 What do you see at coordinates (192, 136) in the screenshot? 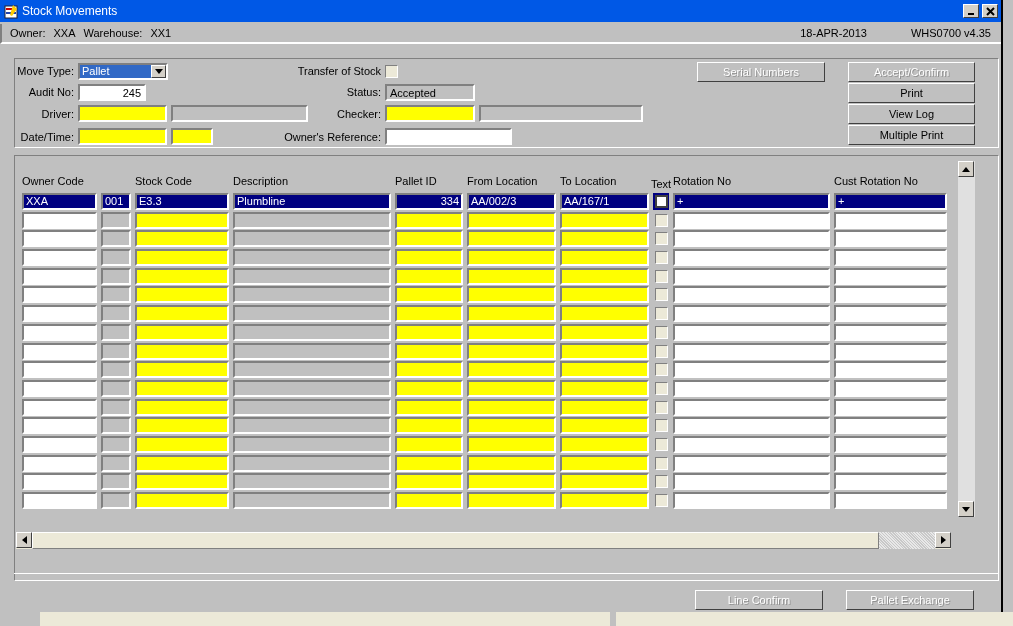
I see `time-field` at bounding box center [192, 136].